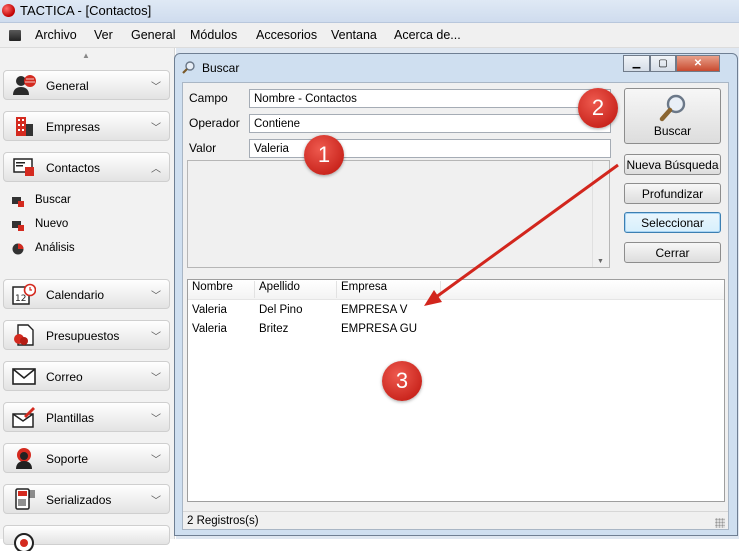 This screenshot has height=551, width=739. What do you see at coordinates (672, 222) in the screenshot?
I see `seleccionar-button: Seleccionar` at bounding box center [672, 222].